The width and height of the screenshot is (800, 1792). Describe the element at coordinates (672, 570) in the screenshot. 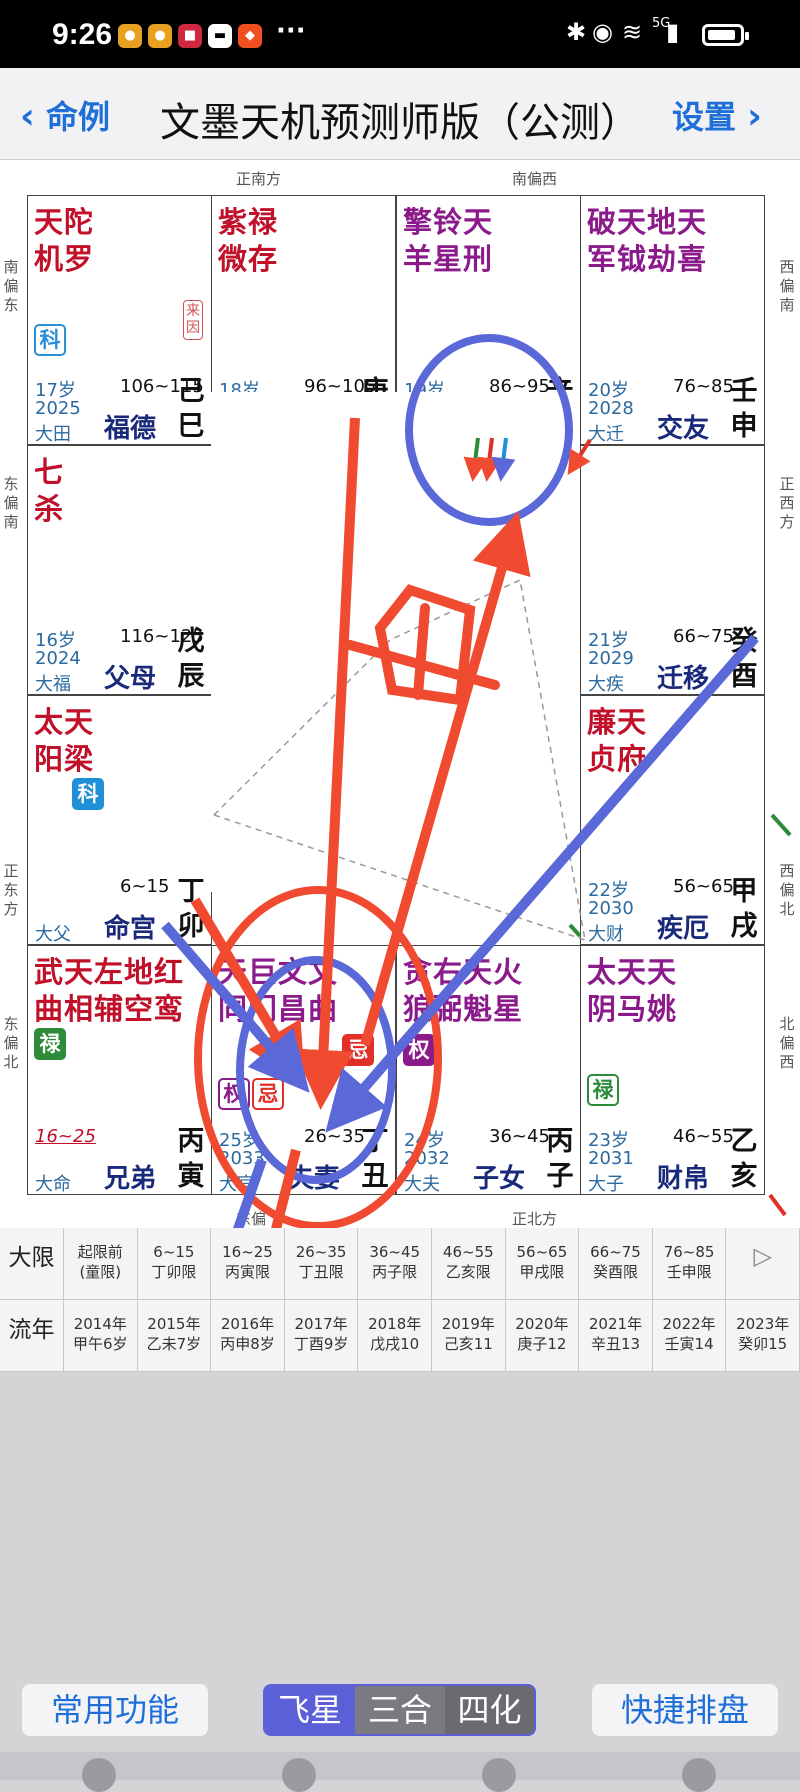

I see `palace-5: 21岁 66~75 2029 大疾 迁移癸酉` at that location.